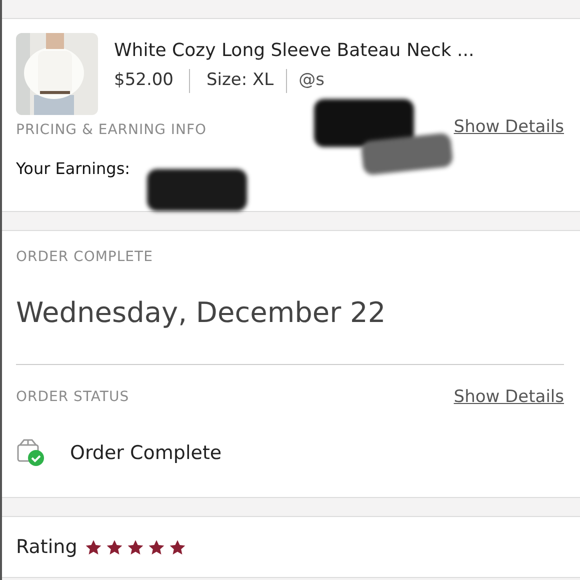 The height and width of the screenshot is (580, 580). What do you see at coordinates (73, 169) in the screenshot?
I see `earnings-label: Your Earnings:` at bounding box center [73, 169].